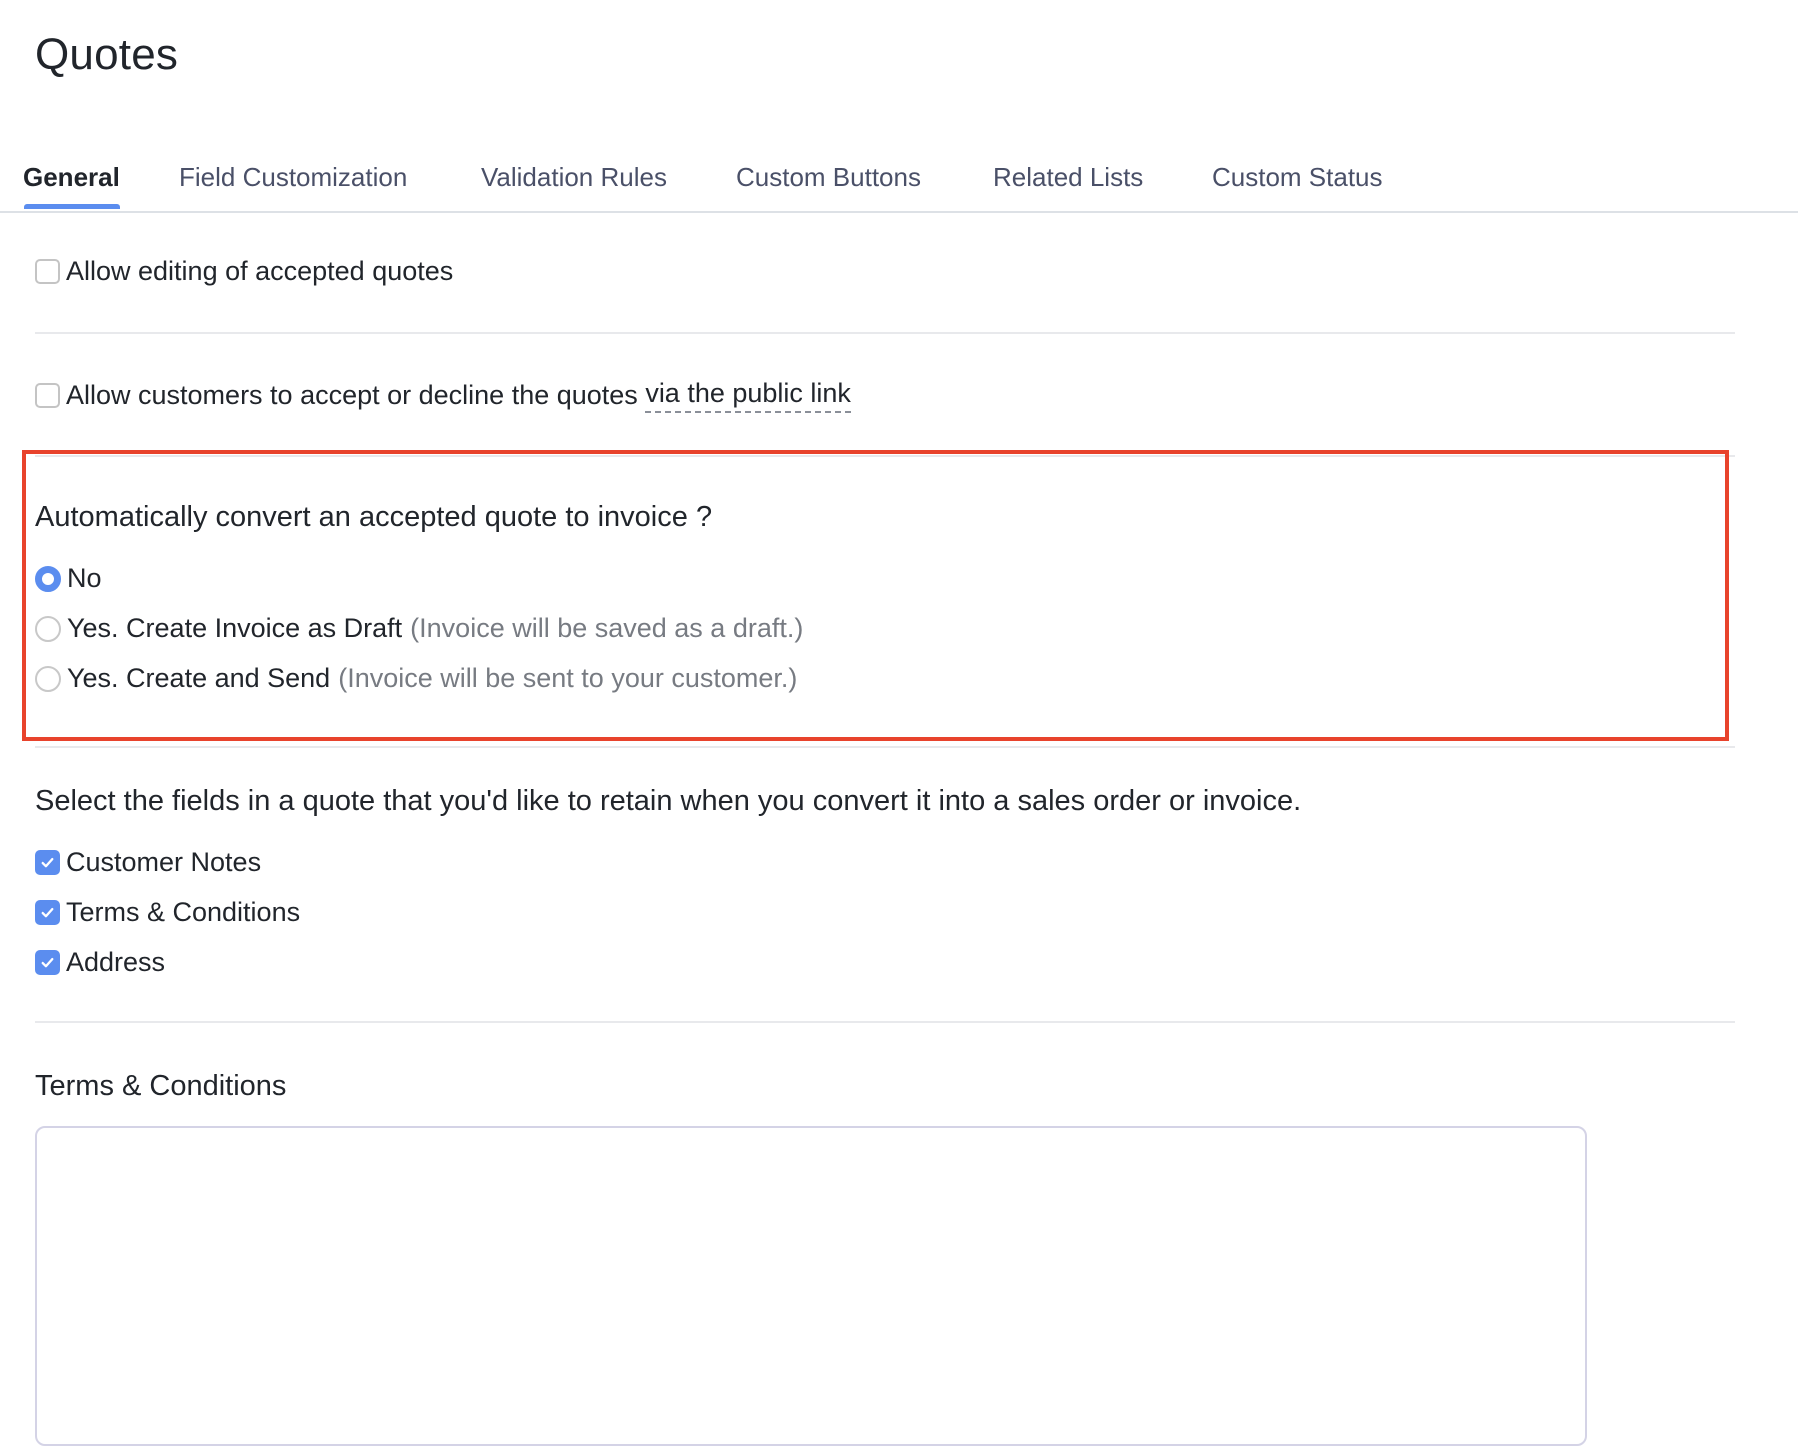 Image resolution: width=1798 pixels, height=1446 pixels. What do you see at coordinates (235, 628) in the screenshot?
I see `radio-create-draft-label: Yes. Create Invoice as Draft` at bounding box center [235, 628].